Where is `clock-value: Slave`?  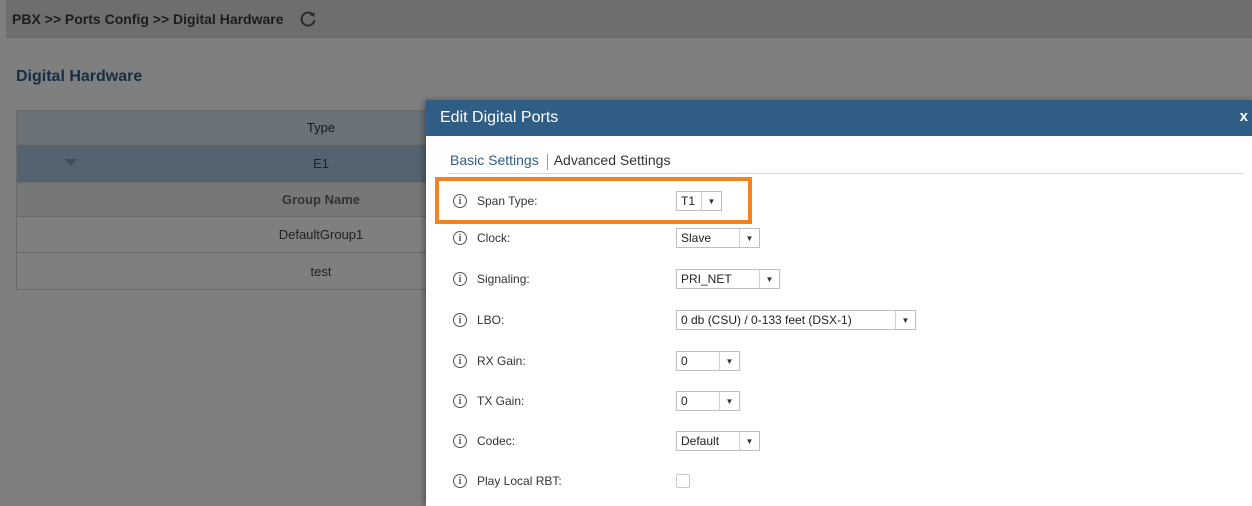 clock-value: Slave is located at coordinates (696, 238).